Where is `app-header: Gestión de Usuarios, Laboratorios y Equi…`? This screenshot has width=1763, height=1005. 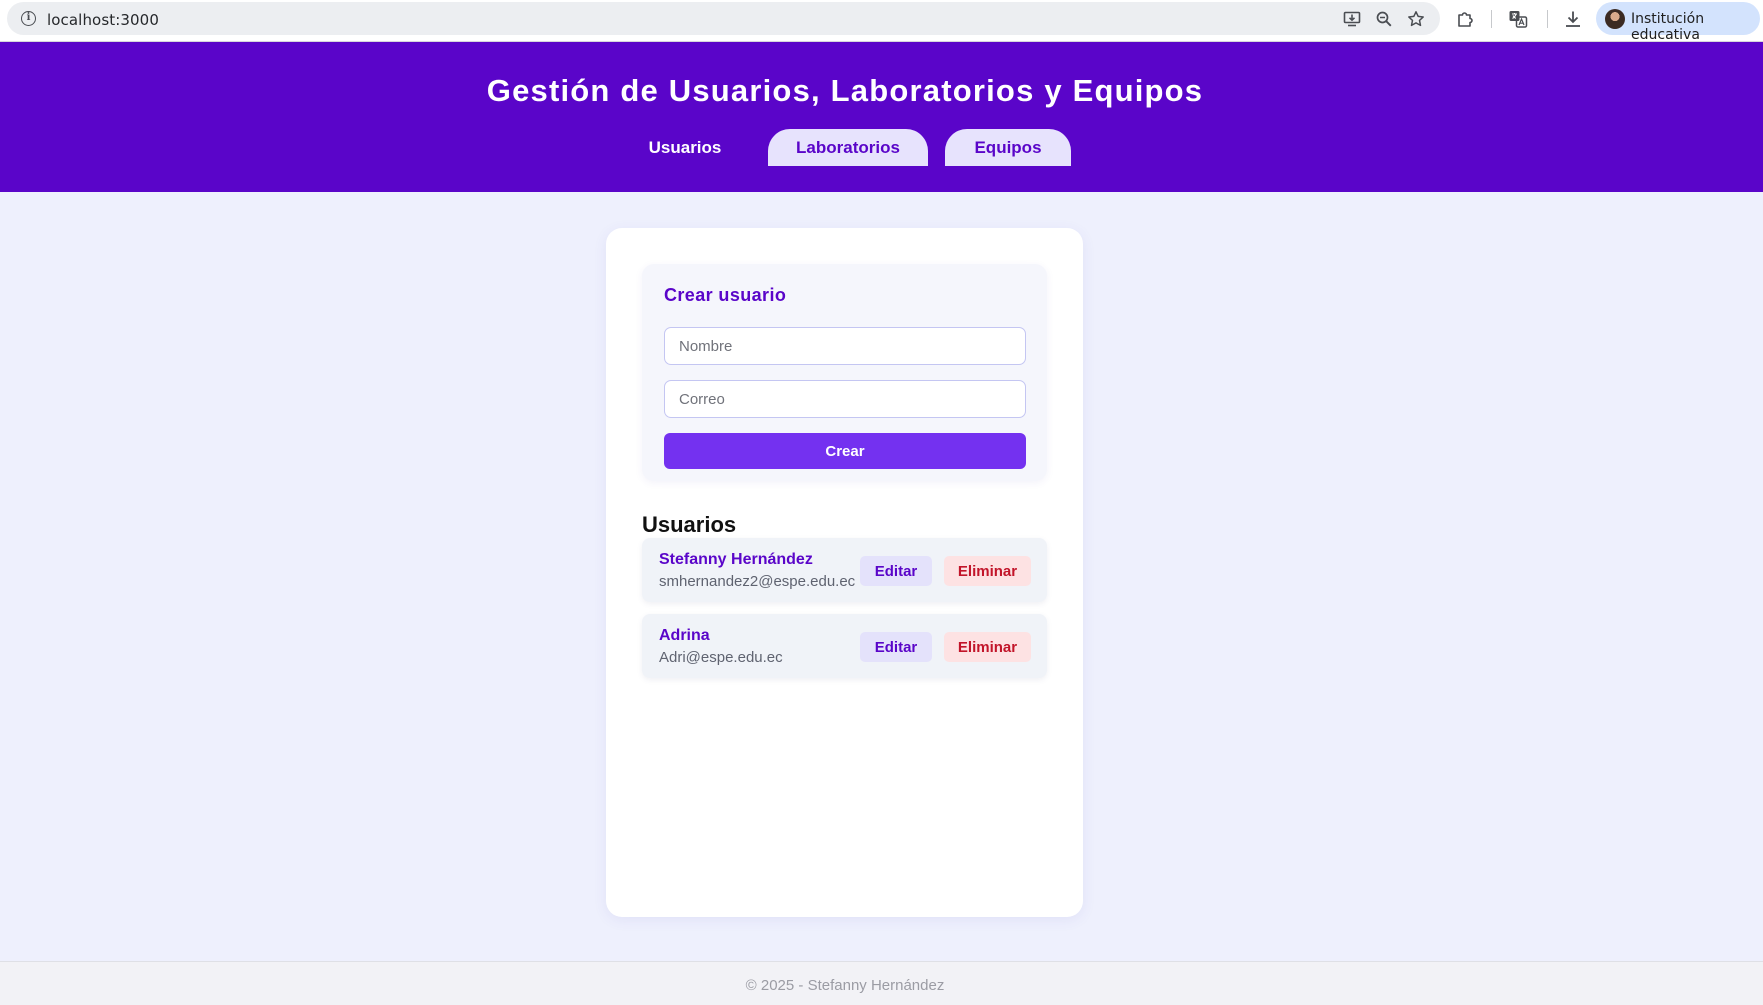 app-header: Gestión de Usuarios, Laboratorios y Equi… is located at coordinates (881, 117).